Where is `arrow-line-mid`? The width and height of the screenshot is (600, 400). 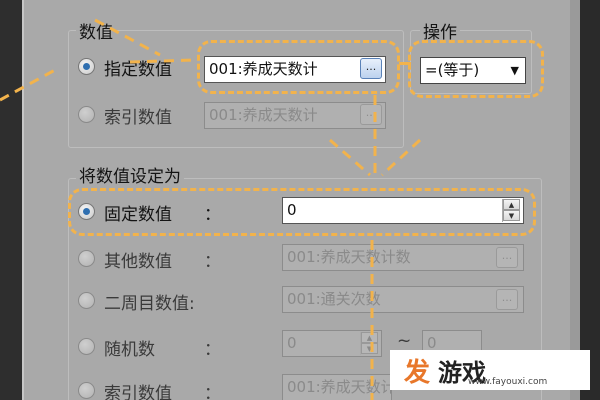 arrow-line-mid is located at coordinates (162, 61).